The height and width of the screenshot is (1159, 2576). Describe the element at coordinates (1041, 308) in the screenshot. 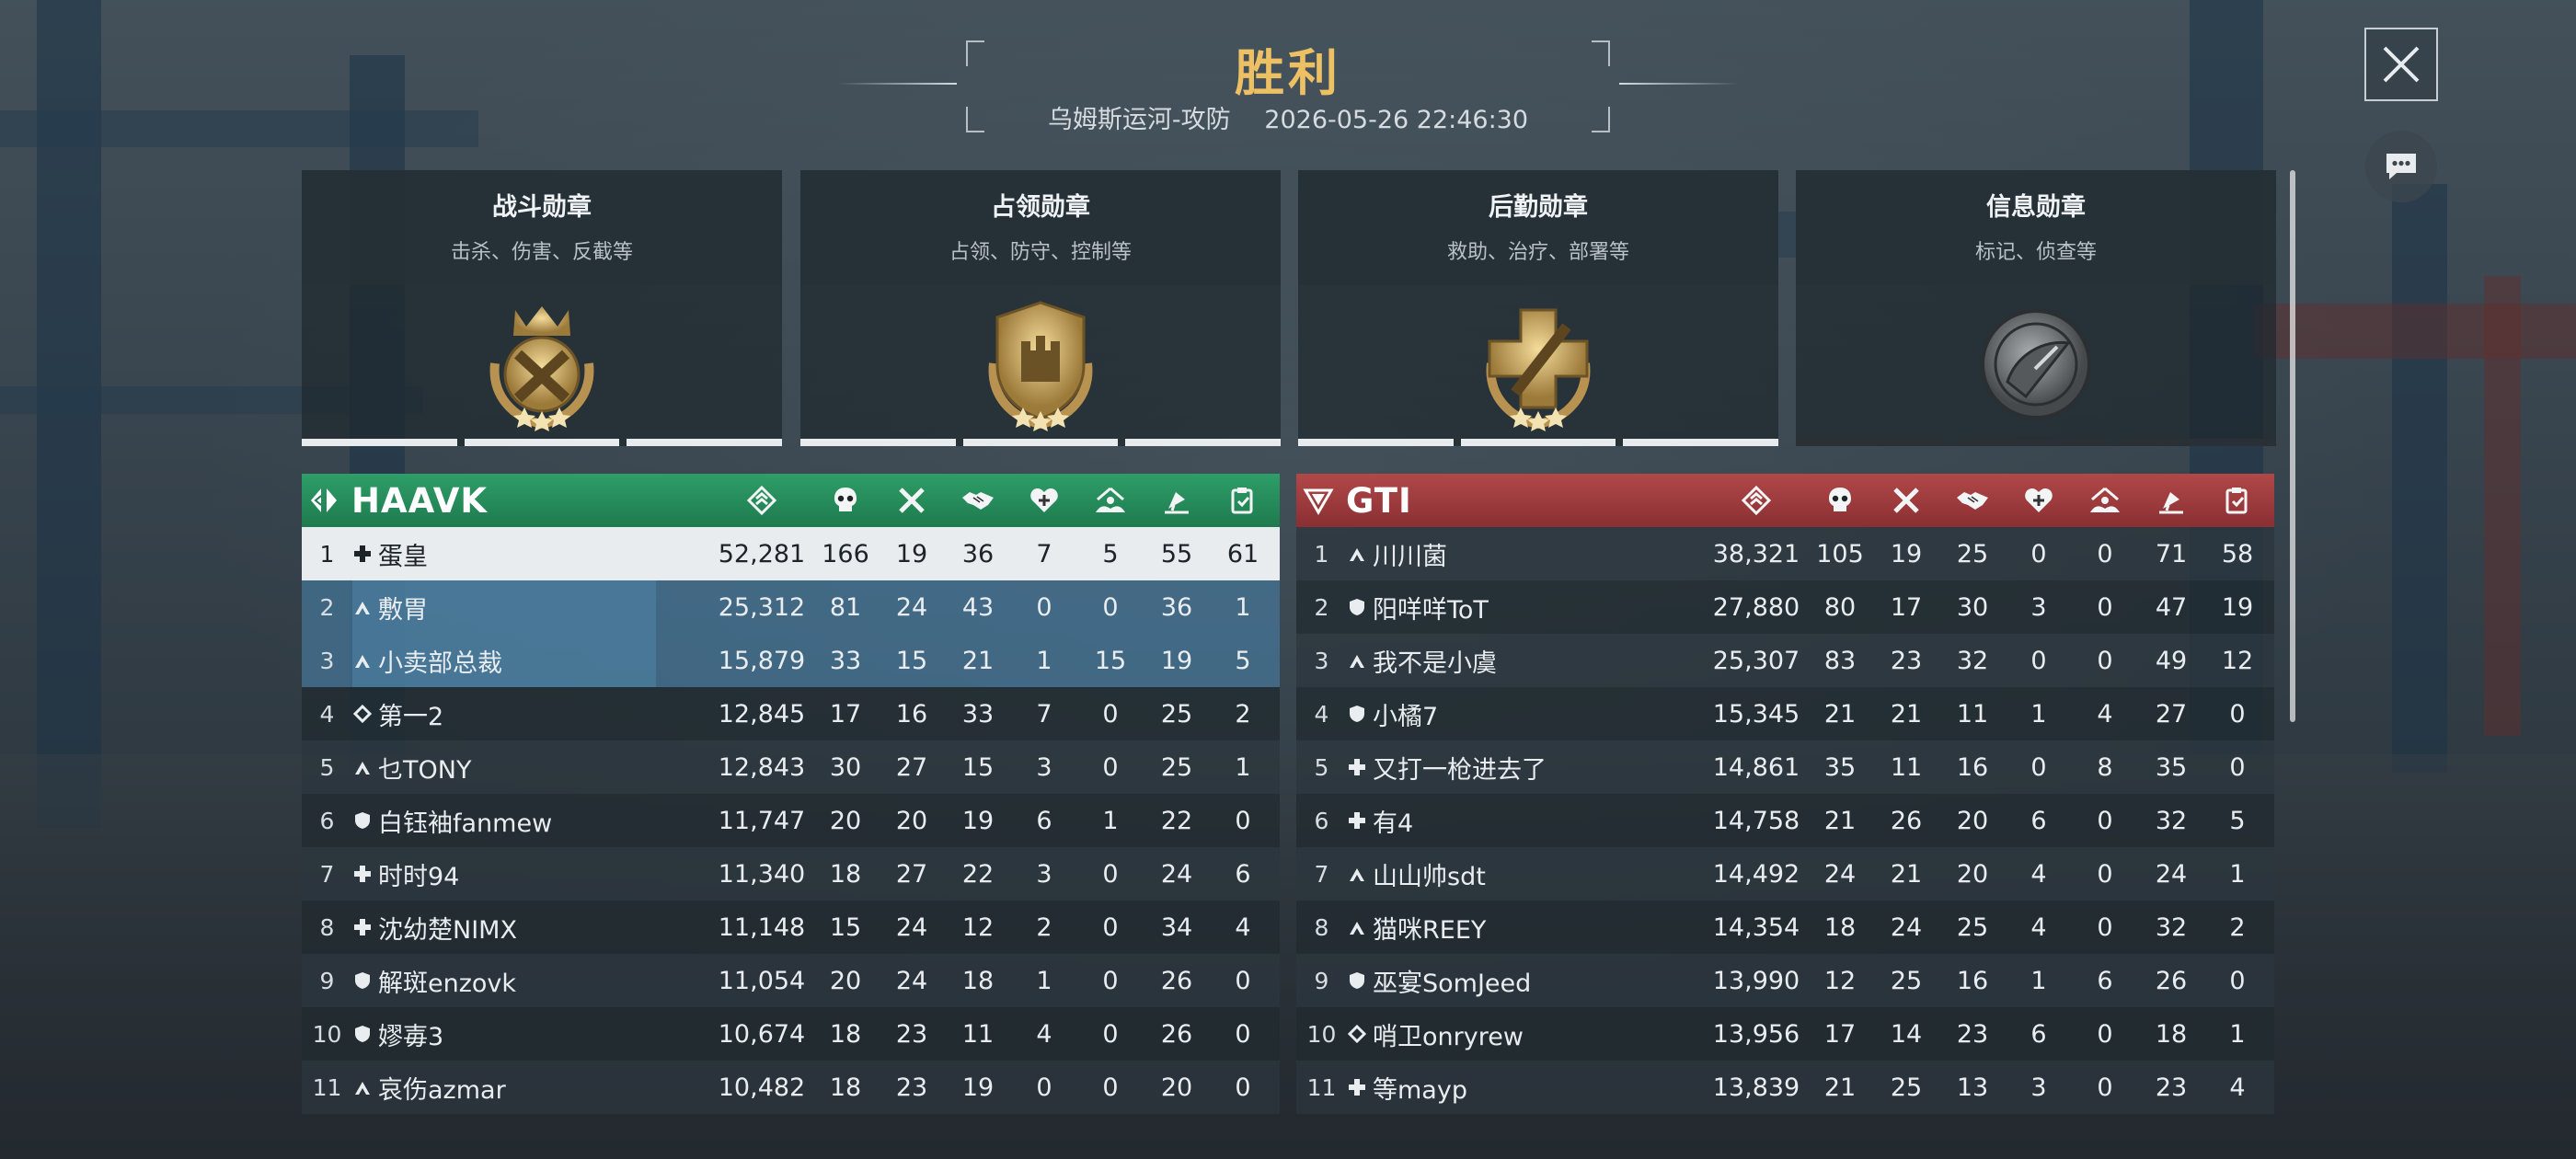

I see `medal-card: 占领勋章 占领、防守、控制等` at that location.